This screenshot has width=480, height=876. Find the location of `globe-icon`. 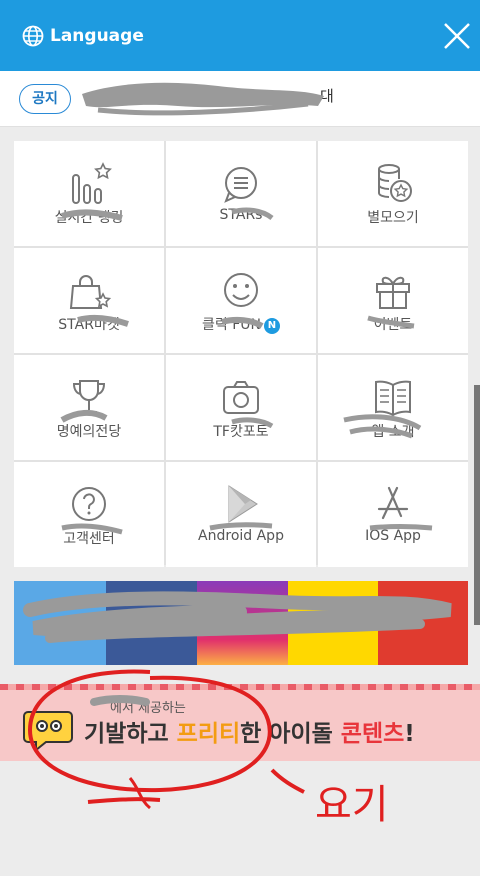

globe-icon is located at coordinates (33, 36).